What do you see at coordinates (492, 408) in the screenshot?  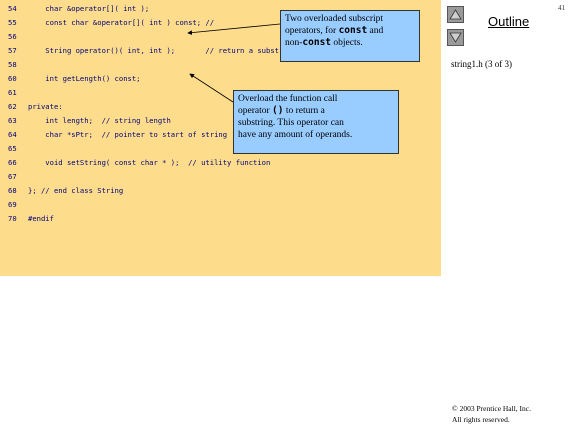 I see `copyright-notice: © 2003 Prentice Hall, Inc.` at bounding box center [492, 408].